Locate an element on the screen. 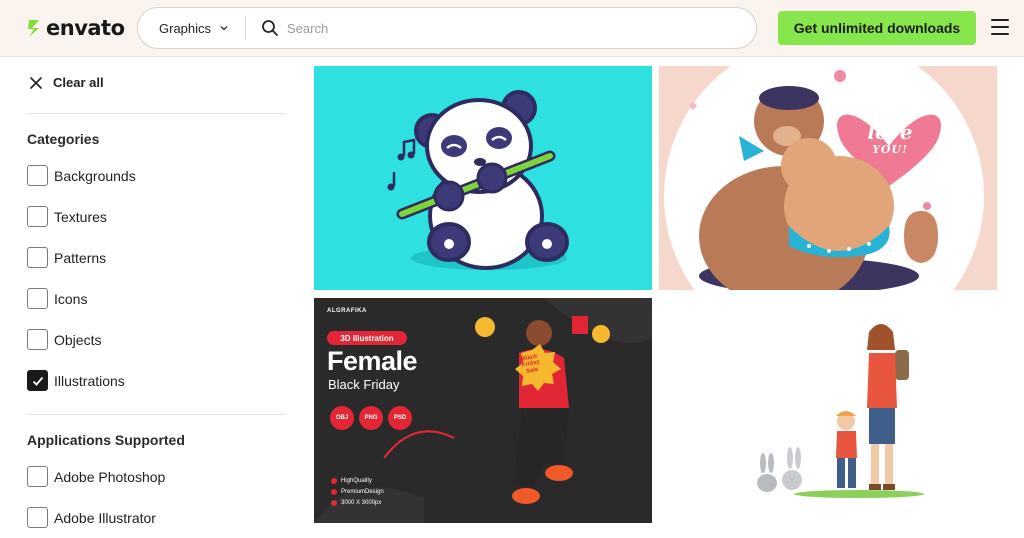 This screenshot has width=1024, height=538. search-bar: Graphics is located at coordinates (447, 28).